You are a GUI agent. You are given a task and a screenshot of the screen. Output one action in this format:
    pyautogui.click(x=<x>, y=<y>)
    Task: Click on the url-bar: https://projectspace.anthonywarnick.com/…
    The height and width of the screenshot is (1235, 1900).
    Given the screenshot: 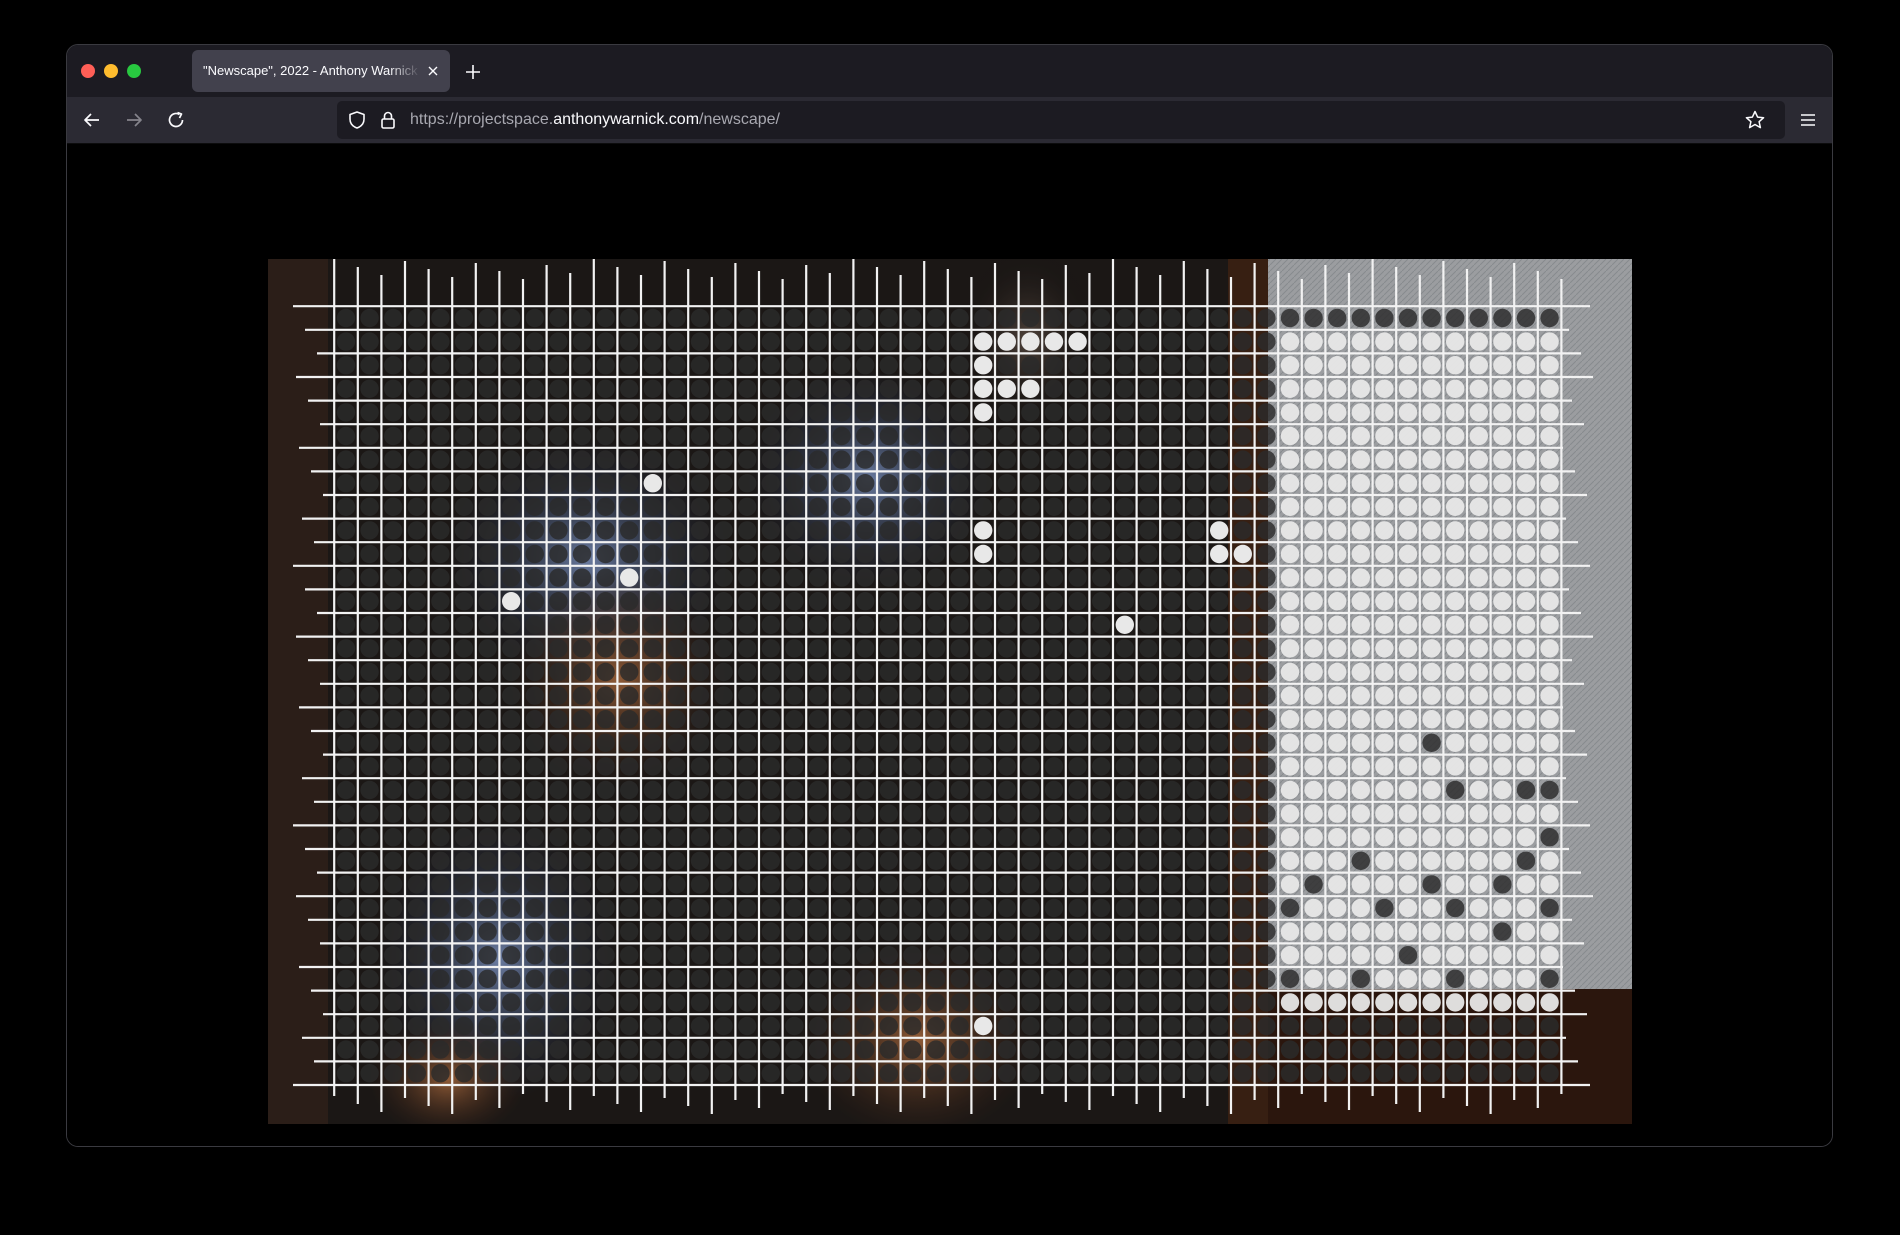 What is the action you would take?
    pyautogui.click(x=1061, y=120)
    